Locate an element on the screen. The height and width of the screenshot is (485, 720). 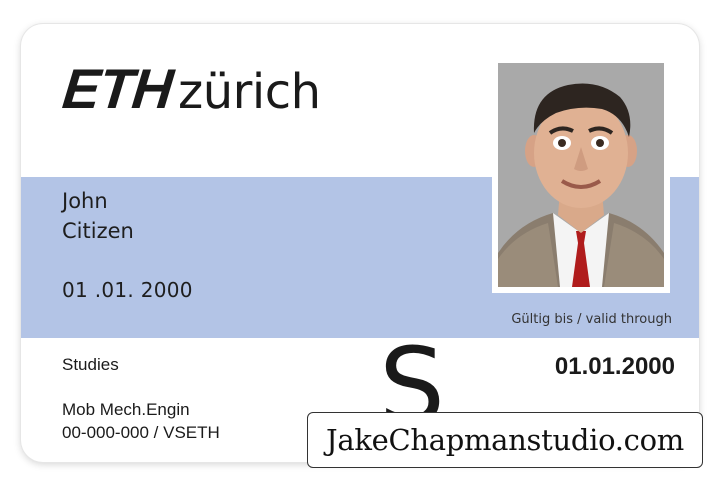
study-program: Mob Mech.Engin is located at coordinates (126, 409).